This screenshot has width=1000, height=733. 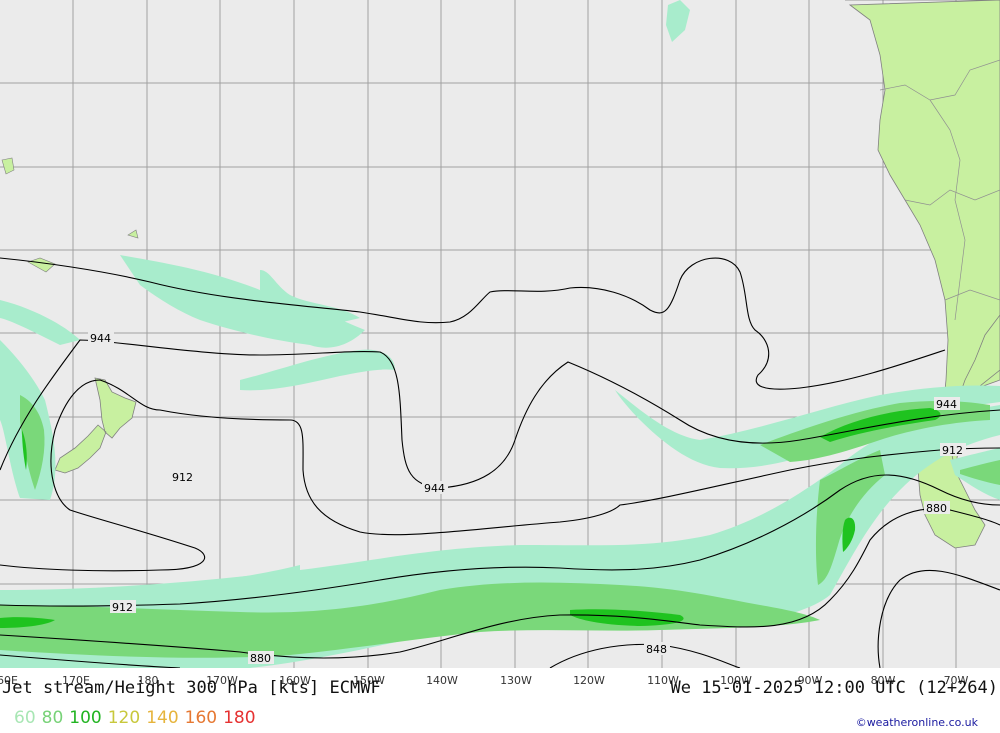 What do you see at coordinates (917, 722) in the screenshot?
I see `credit-link: ©weatheronline.co.uk` at bounding box center [917, 722].